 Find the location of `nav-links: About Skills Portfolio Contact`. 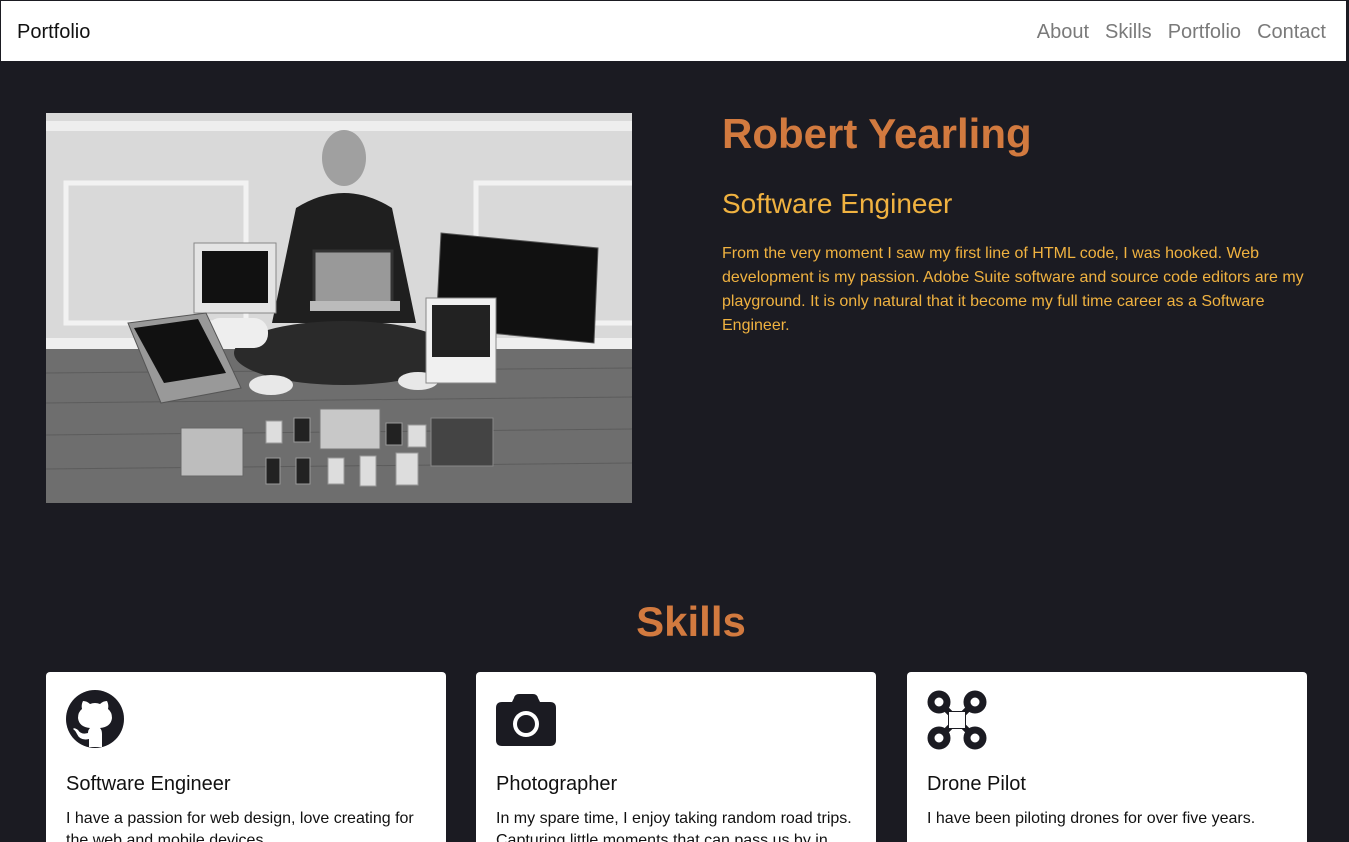

nav-links: About Skills Portfolio Contact is located at coordinates (1181, 32).